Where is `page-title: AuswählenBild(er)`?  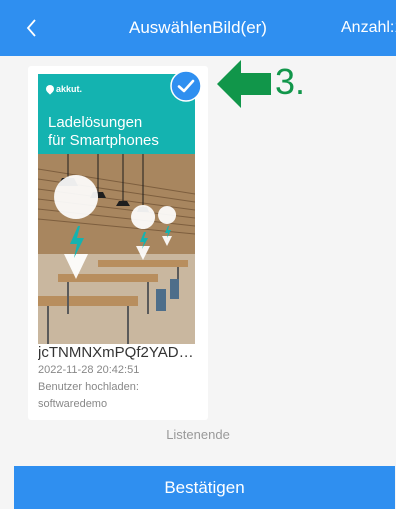
page-title: AuswählenBild(er) is located at coordinates (198, 27).